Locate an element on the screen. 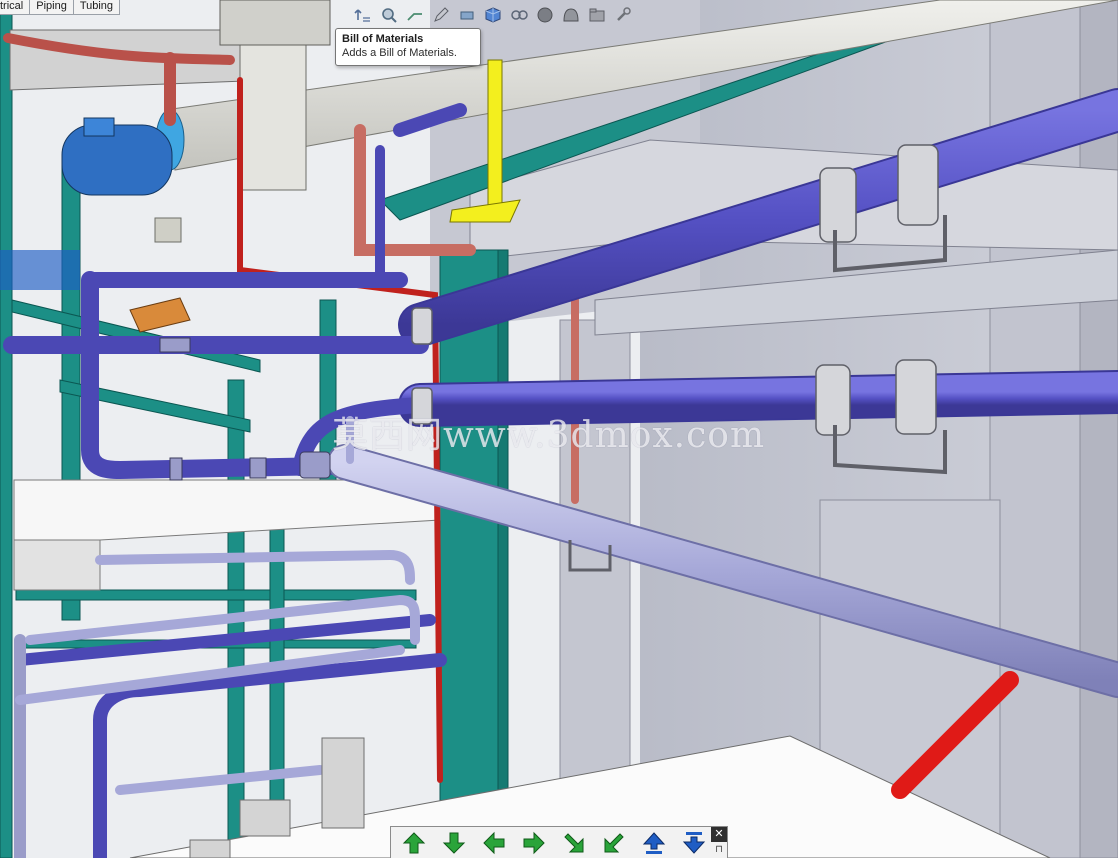  component-tool-button is located at coordinates (493, 15).